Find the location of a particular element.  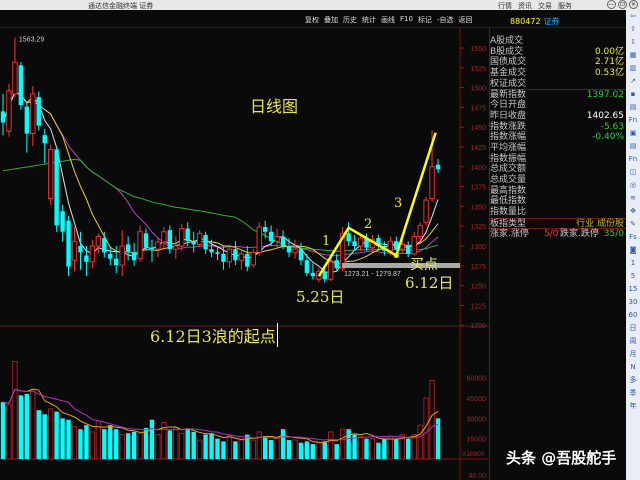

tool-button: N is located at coordinates (633, 367).